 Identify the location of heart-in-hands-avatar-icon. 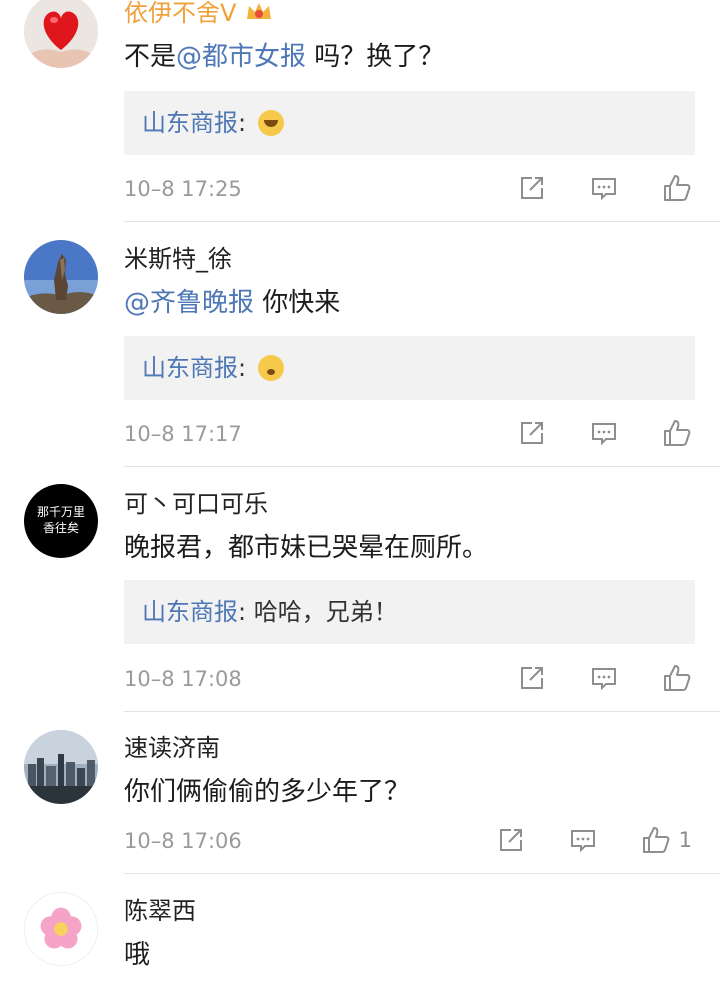
(61, 34).